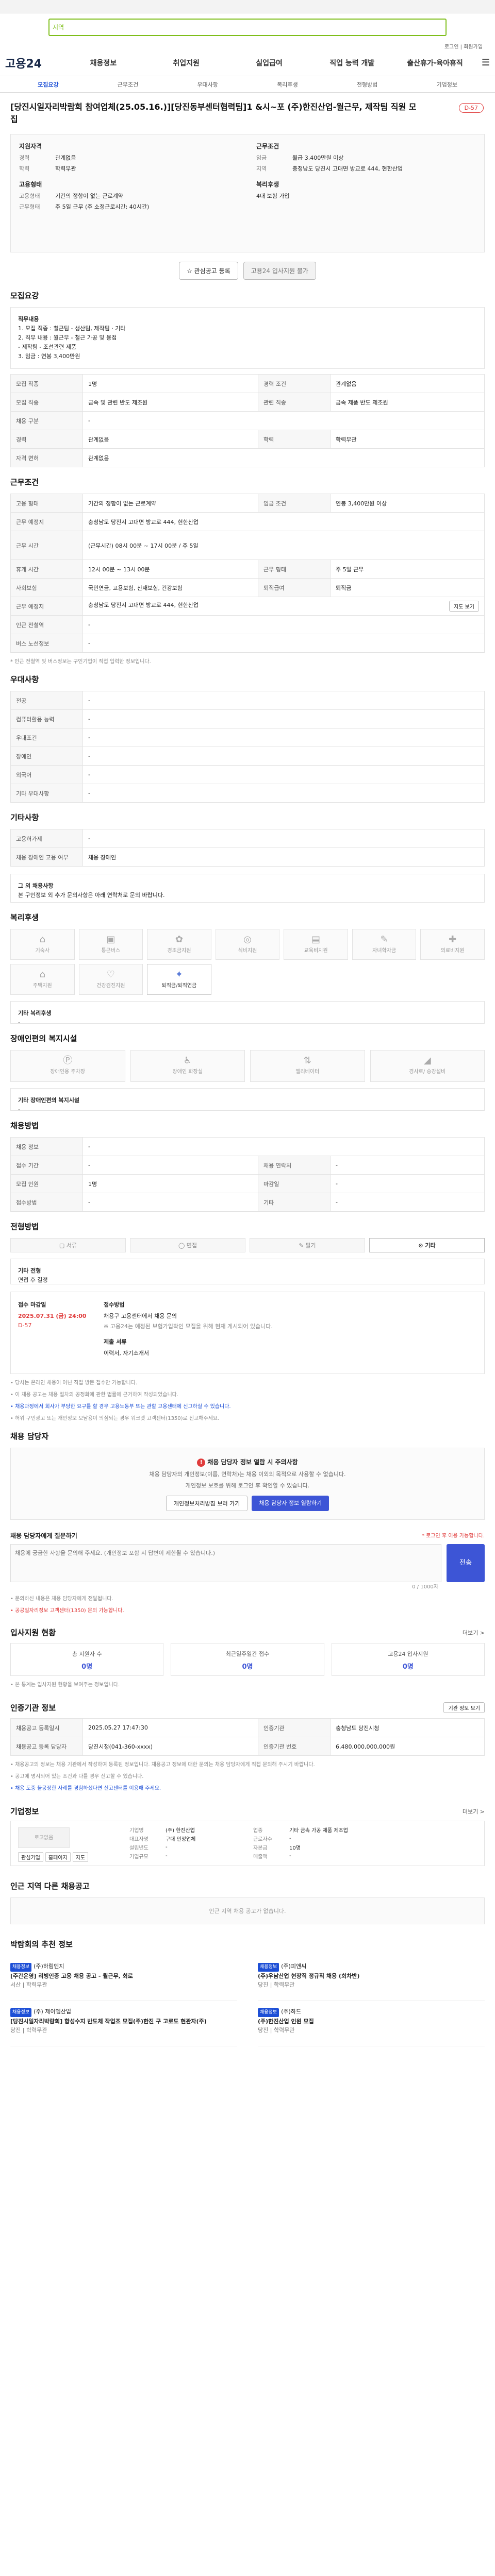  Describe the element at coordinates (19, 1022) in the screenshot. I see `welfare-other-value: -` at that location.